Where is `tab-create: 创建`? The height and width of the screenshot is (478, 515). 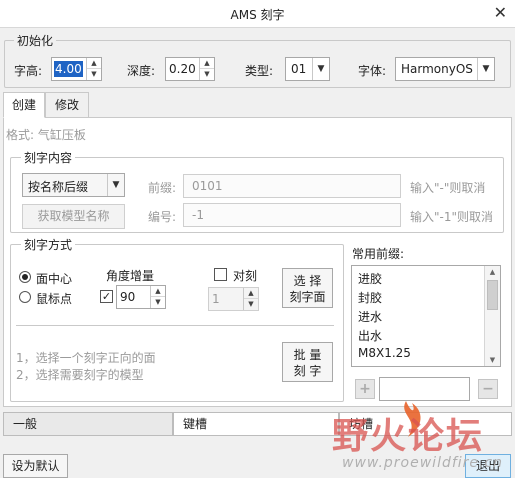
tab-create: 创建 is located at coordinates (24, 105).